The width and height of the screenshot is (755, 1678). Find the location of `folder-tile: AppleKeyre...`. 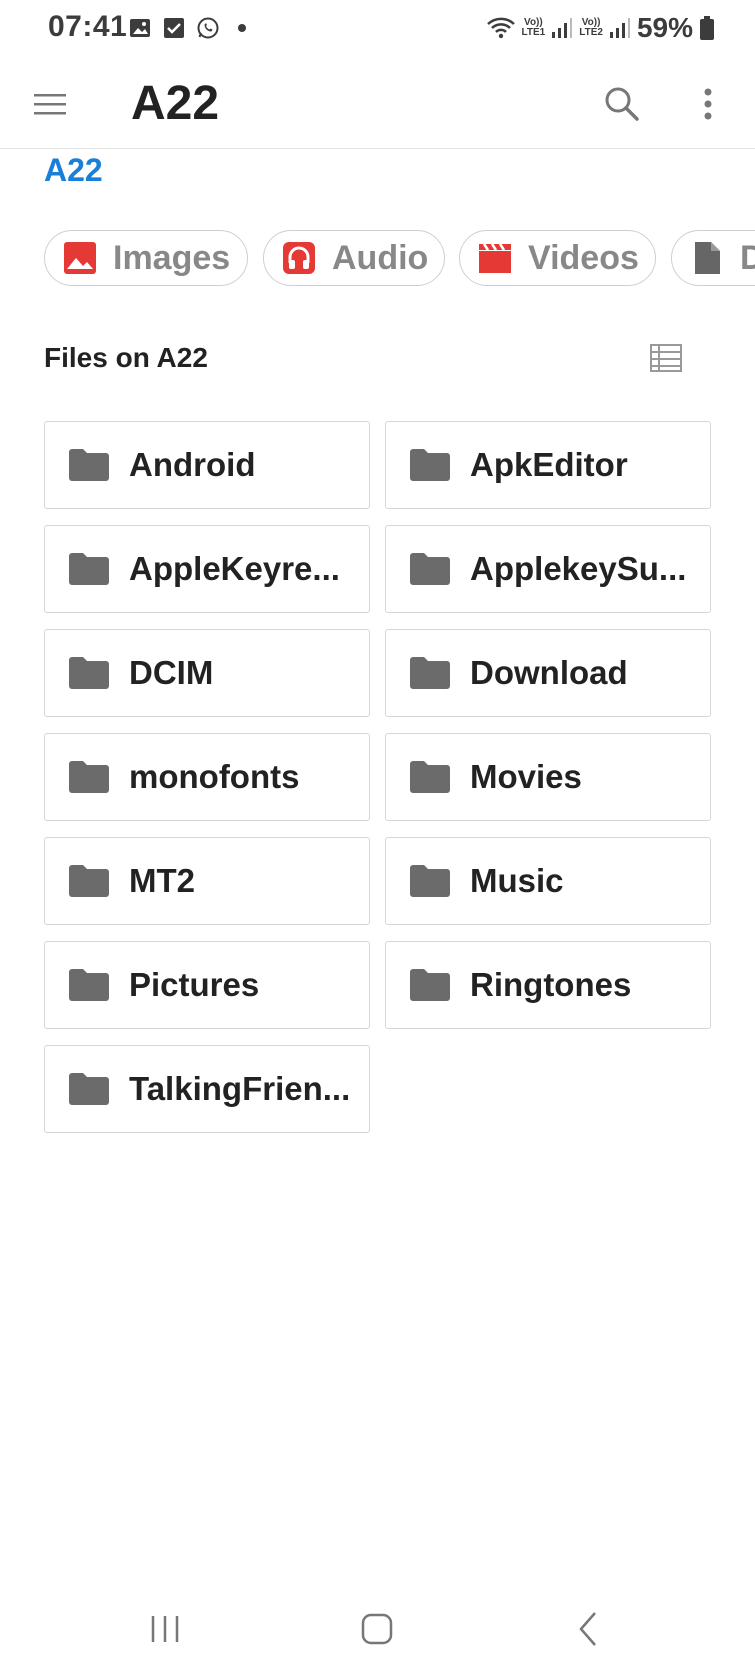

folder-tile: AppleKeyre... is located at coordinates (207, 569).